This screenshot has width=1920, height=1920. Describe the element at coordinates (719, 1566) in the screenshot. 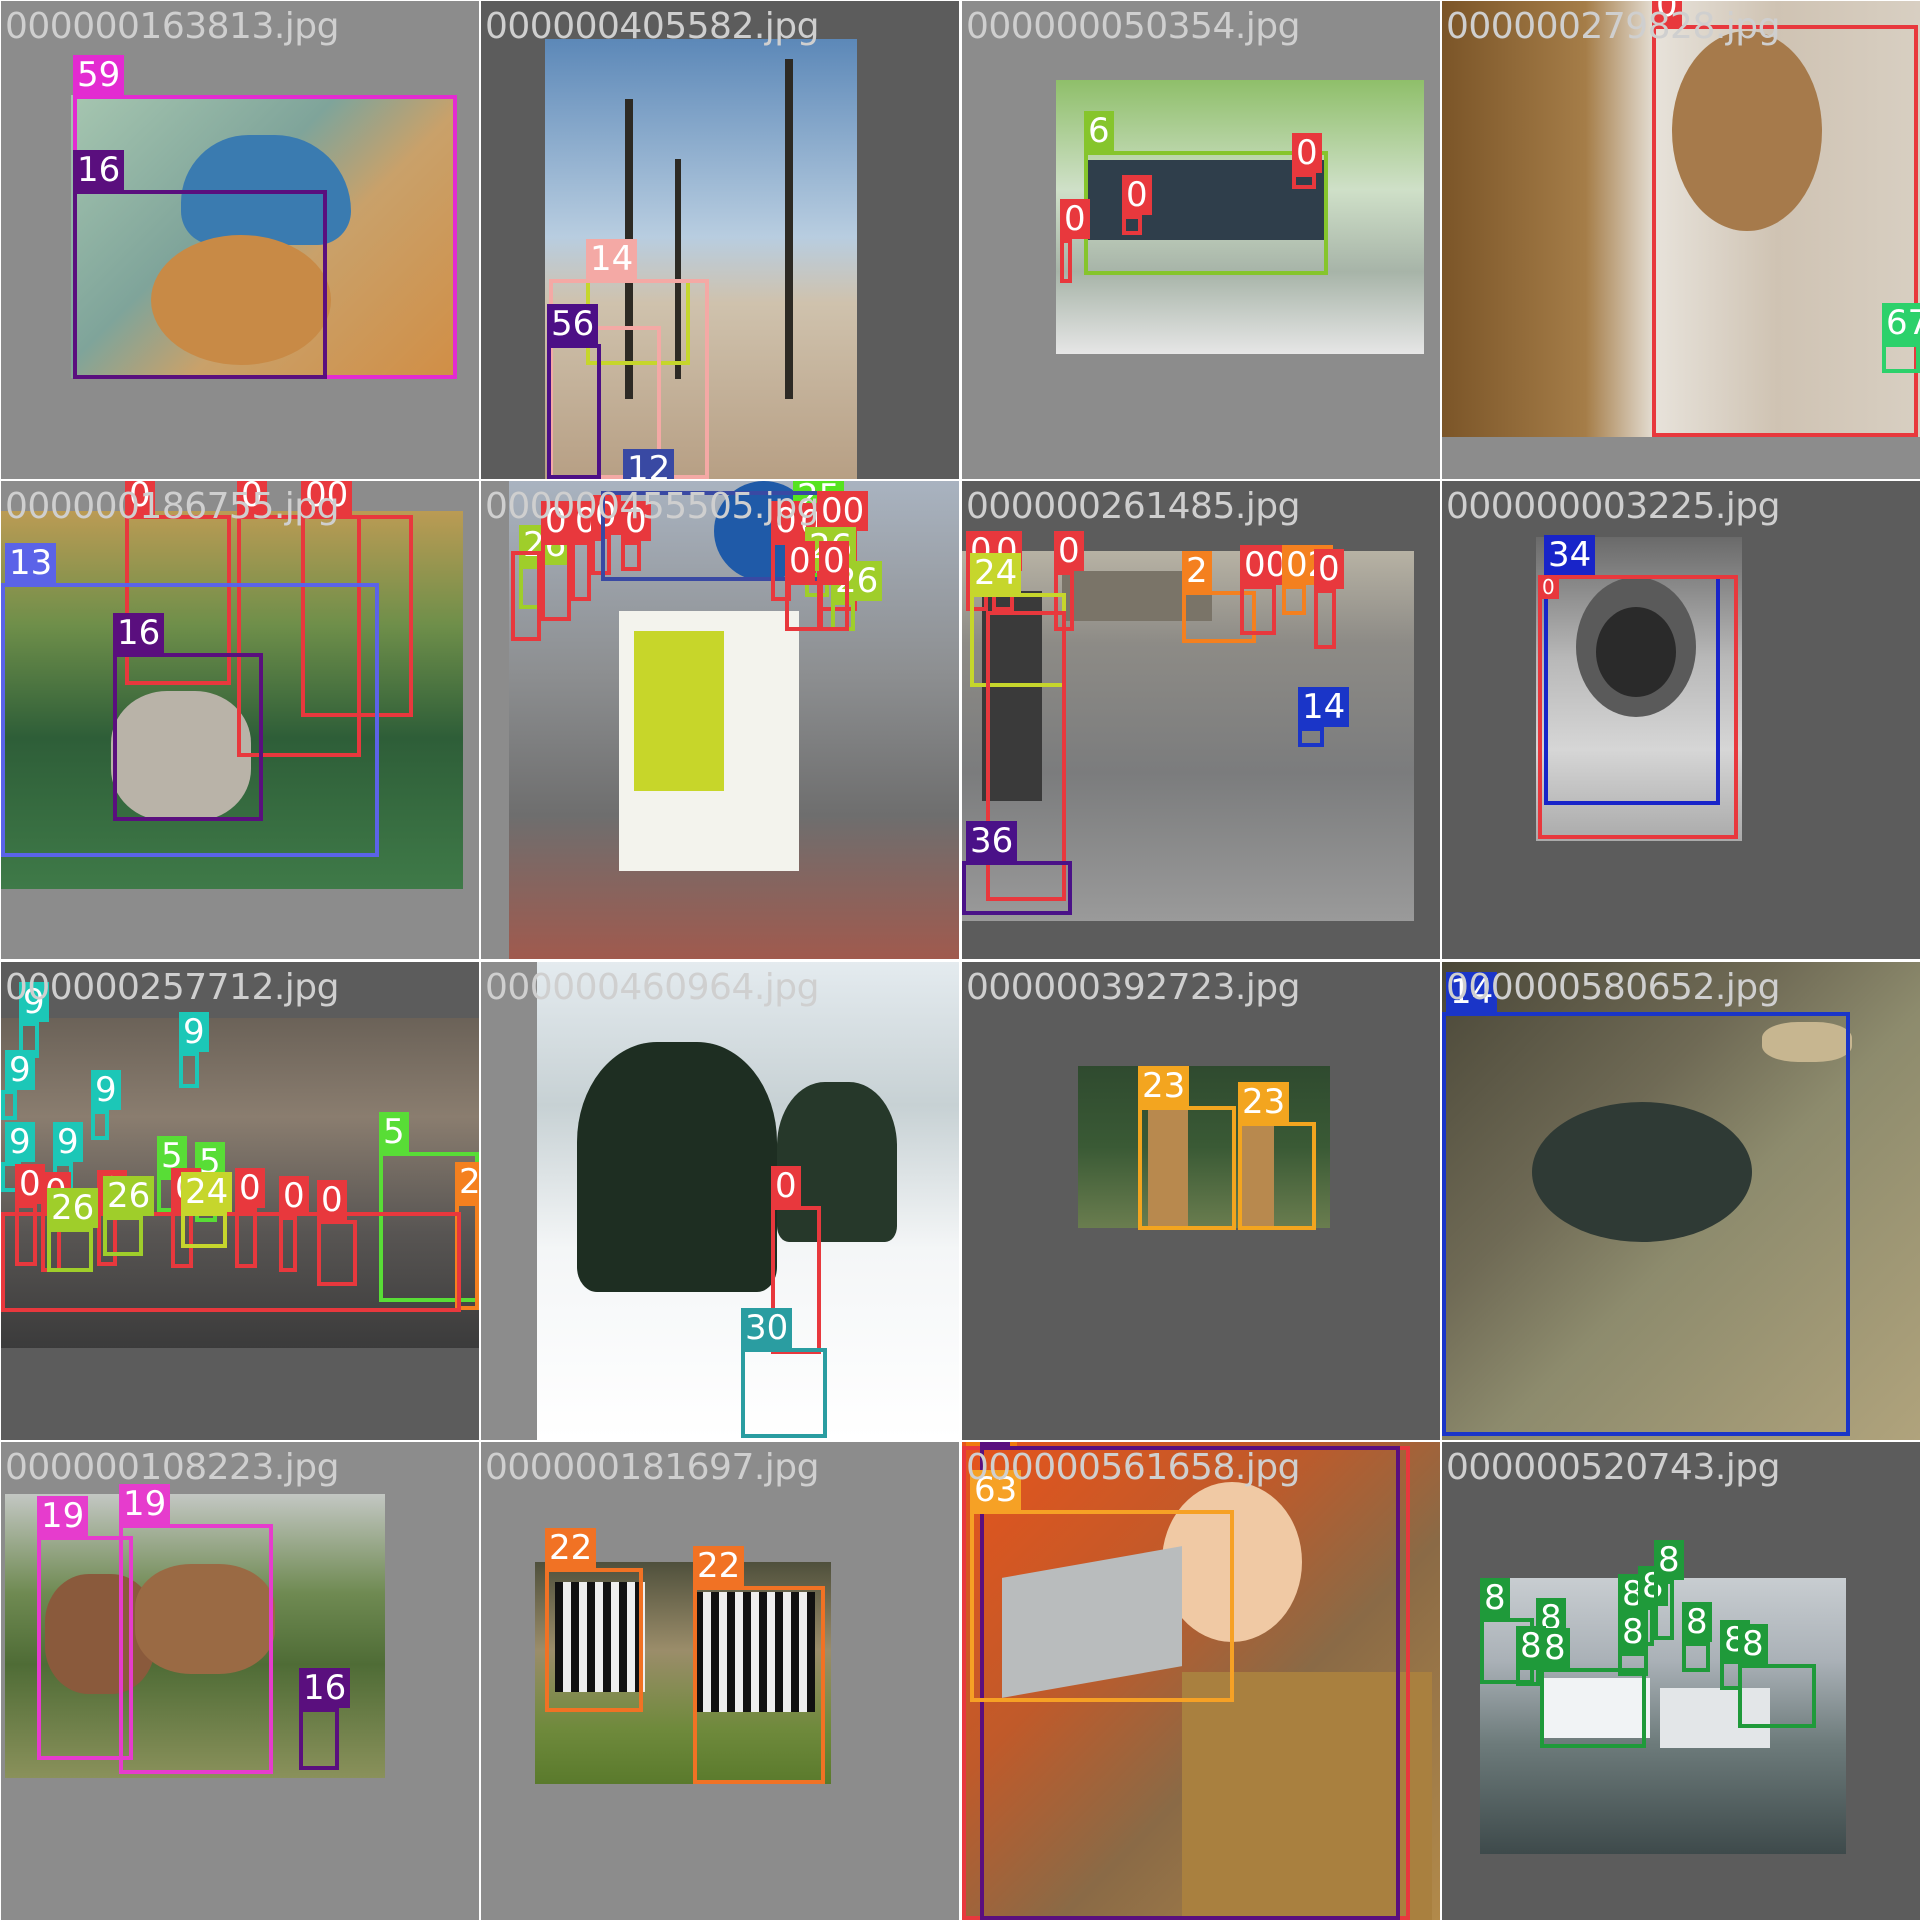

I see `class-label: 22` at that location.